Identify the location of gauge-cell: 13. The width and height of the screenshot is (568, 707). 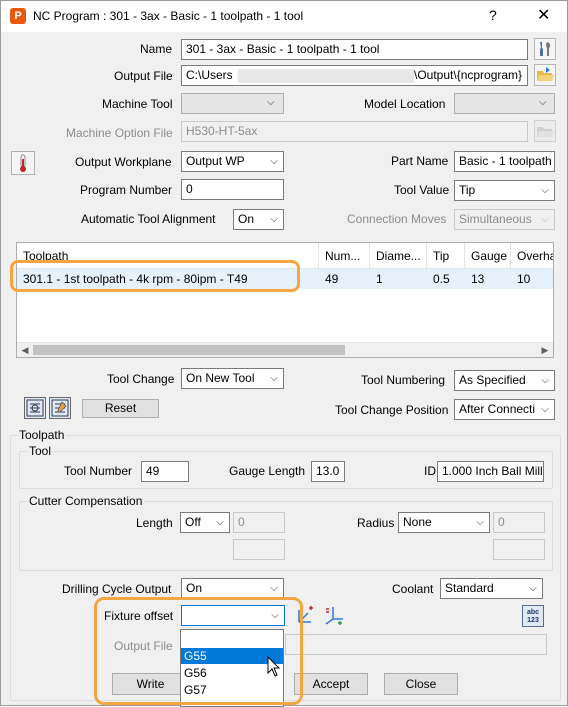
(478, 279).